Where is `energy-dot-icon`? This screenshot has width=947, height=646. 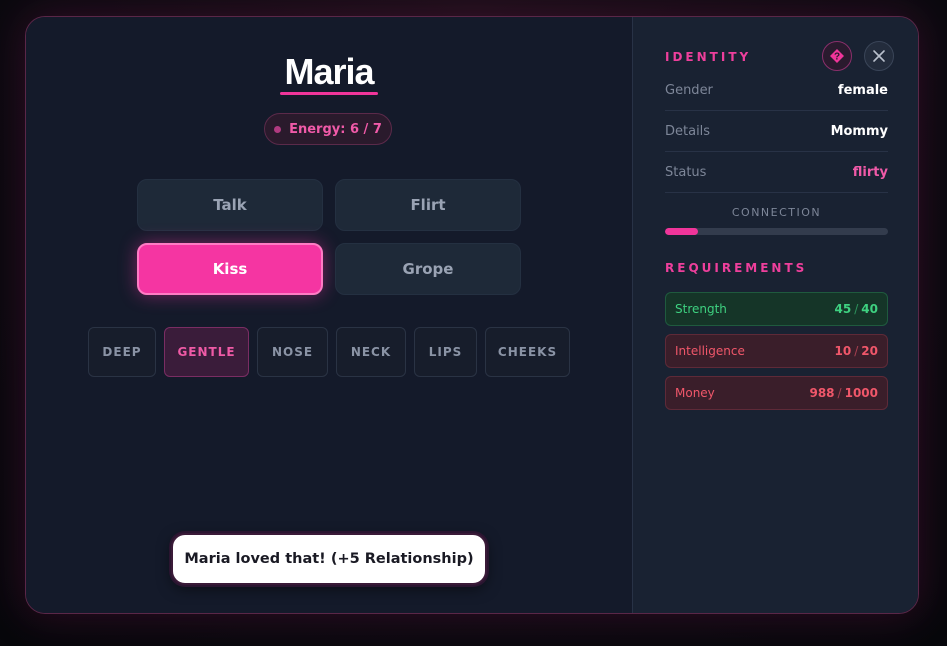 energy-dot-icon is located at coordinates (278, 129).